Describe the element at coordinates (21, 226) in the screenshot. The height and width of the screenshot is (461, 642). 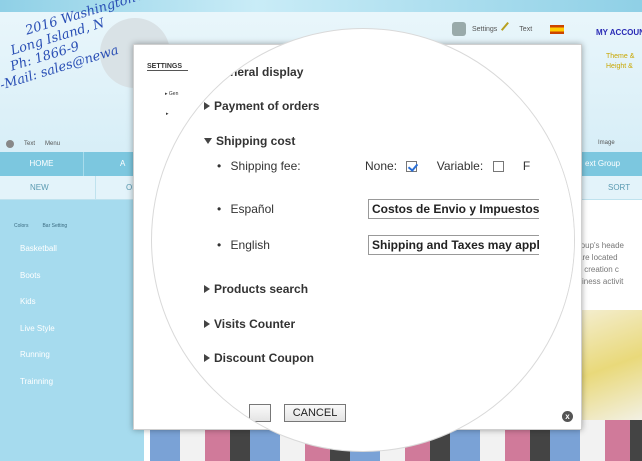
I see `colors-link: Colors` at that location.